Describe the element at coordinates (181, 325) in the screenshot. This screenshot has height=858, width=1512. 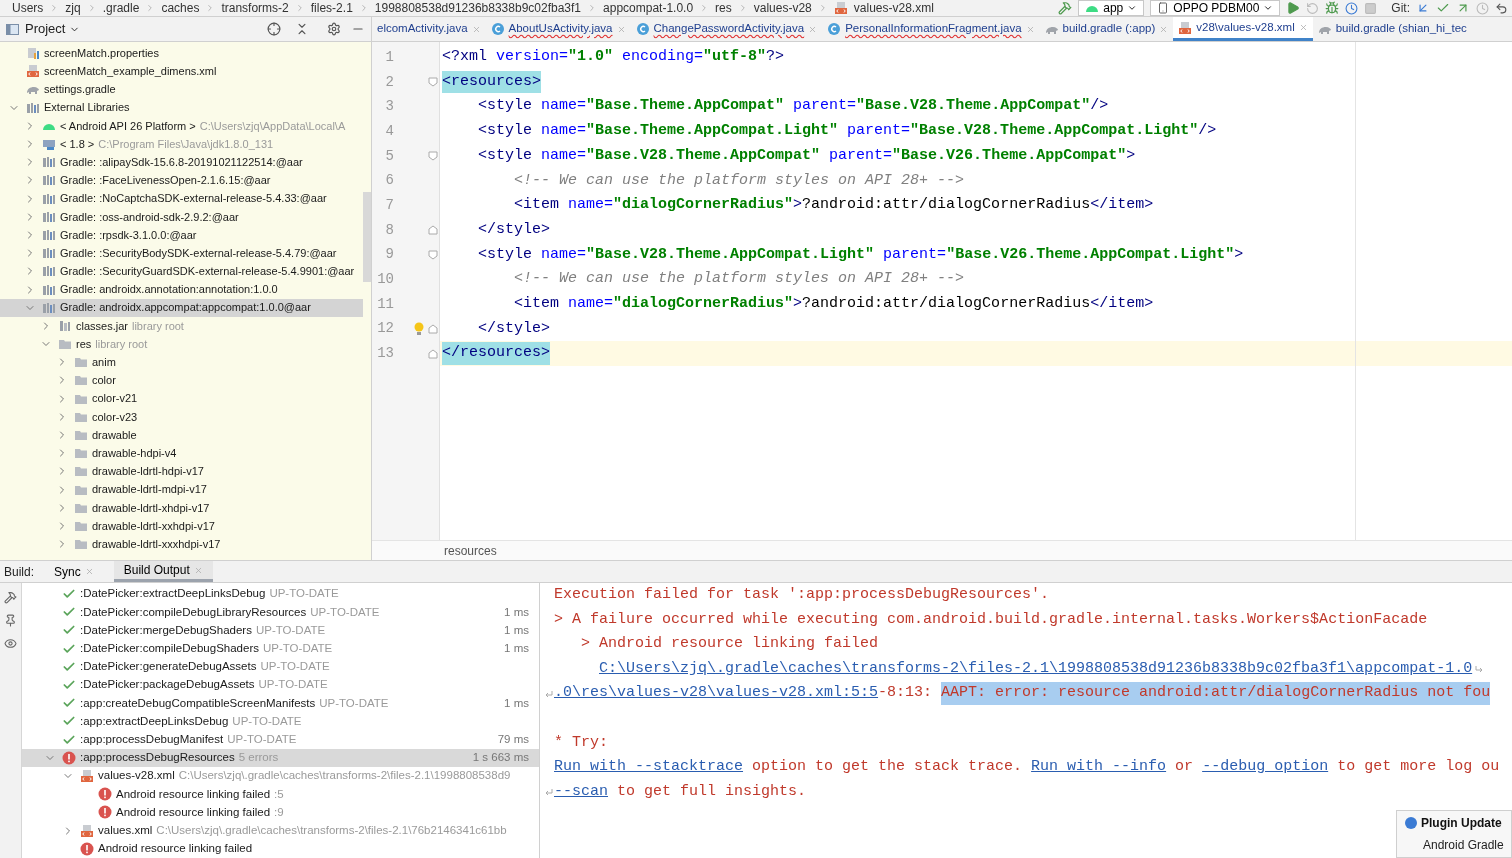
I see `tree-item: classes.jar library root` at that location.